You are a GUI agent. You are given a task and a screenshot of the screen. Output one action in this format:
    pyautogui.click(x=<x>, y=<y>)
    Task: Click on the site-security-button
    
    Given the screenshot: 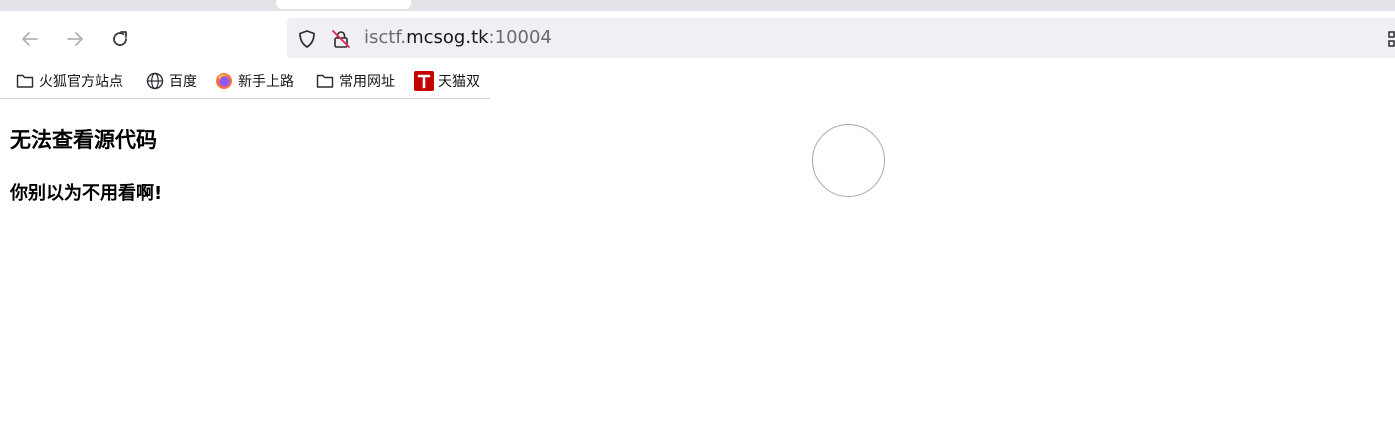 What is the action you would take?
    pyautogui.click(x=341, y=39)
    